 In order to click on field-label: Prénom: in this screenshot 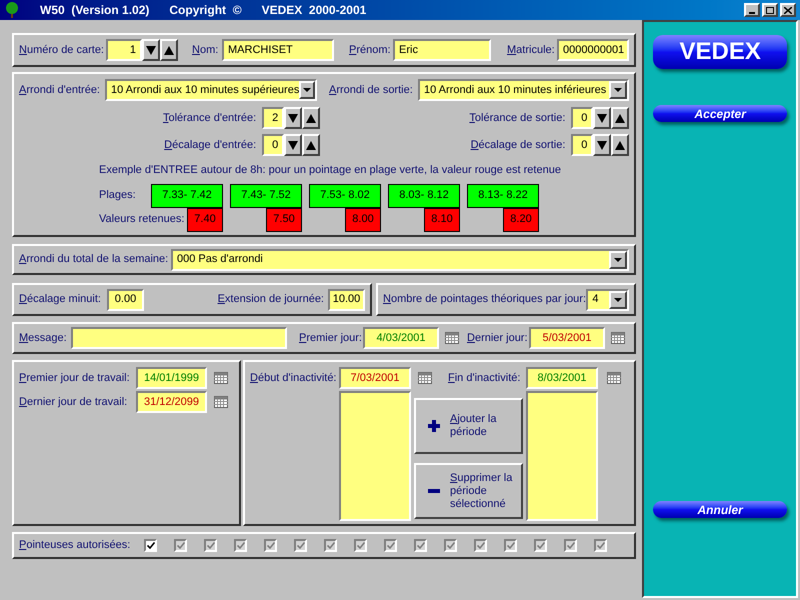, I will do `click(370, 50)`.